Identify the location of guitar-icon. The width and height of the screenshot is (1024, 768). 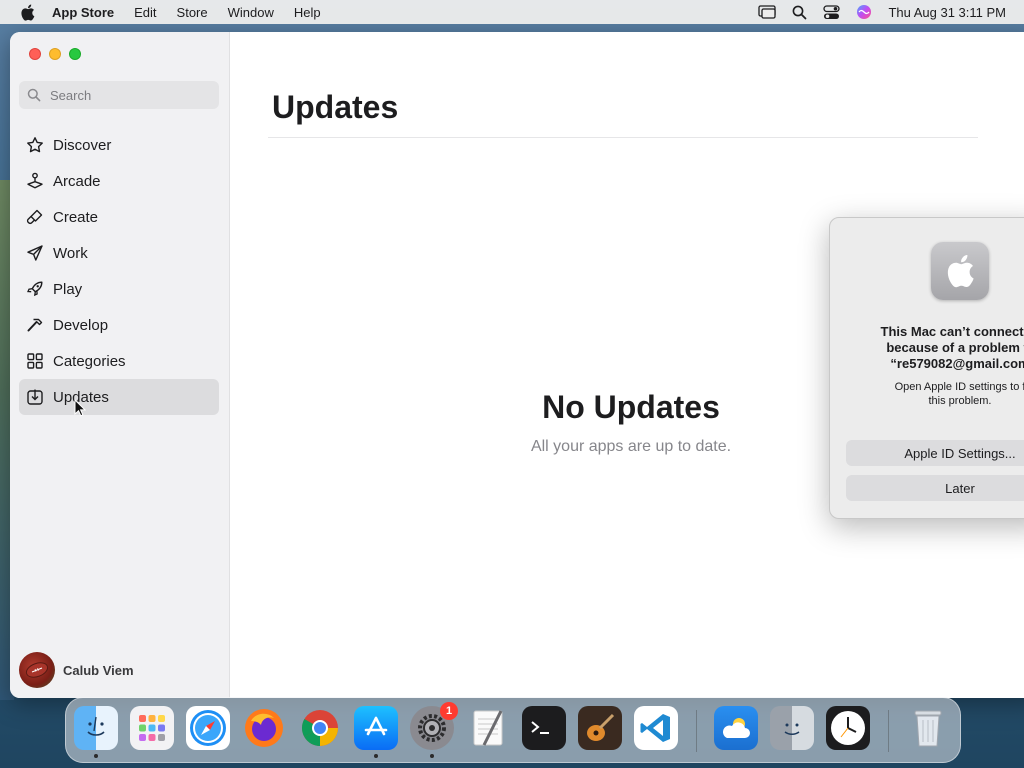
(600, 728).